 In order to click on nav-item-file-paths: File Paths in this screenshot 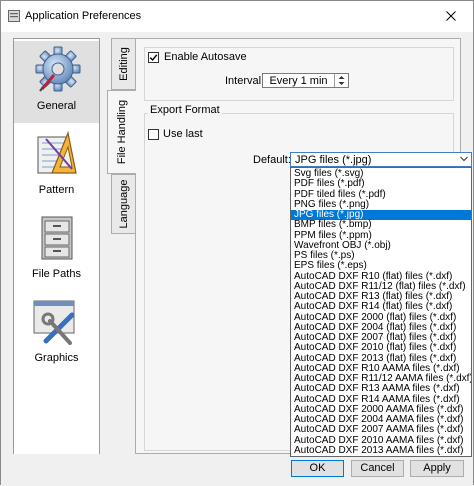, I will do `click(56, 250)`.